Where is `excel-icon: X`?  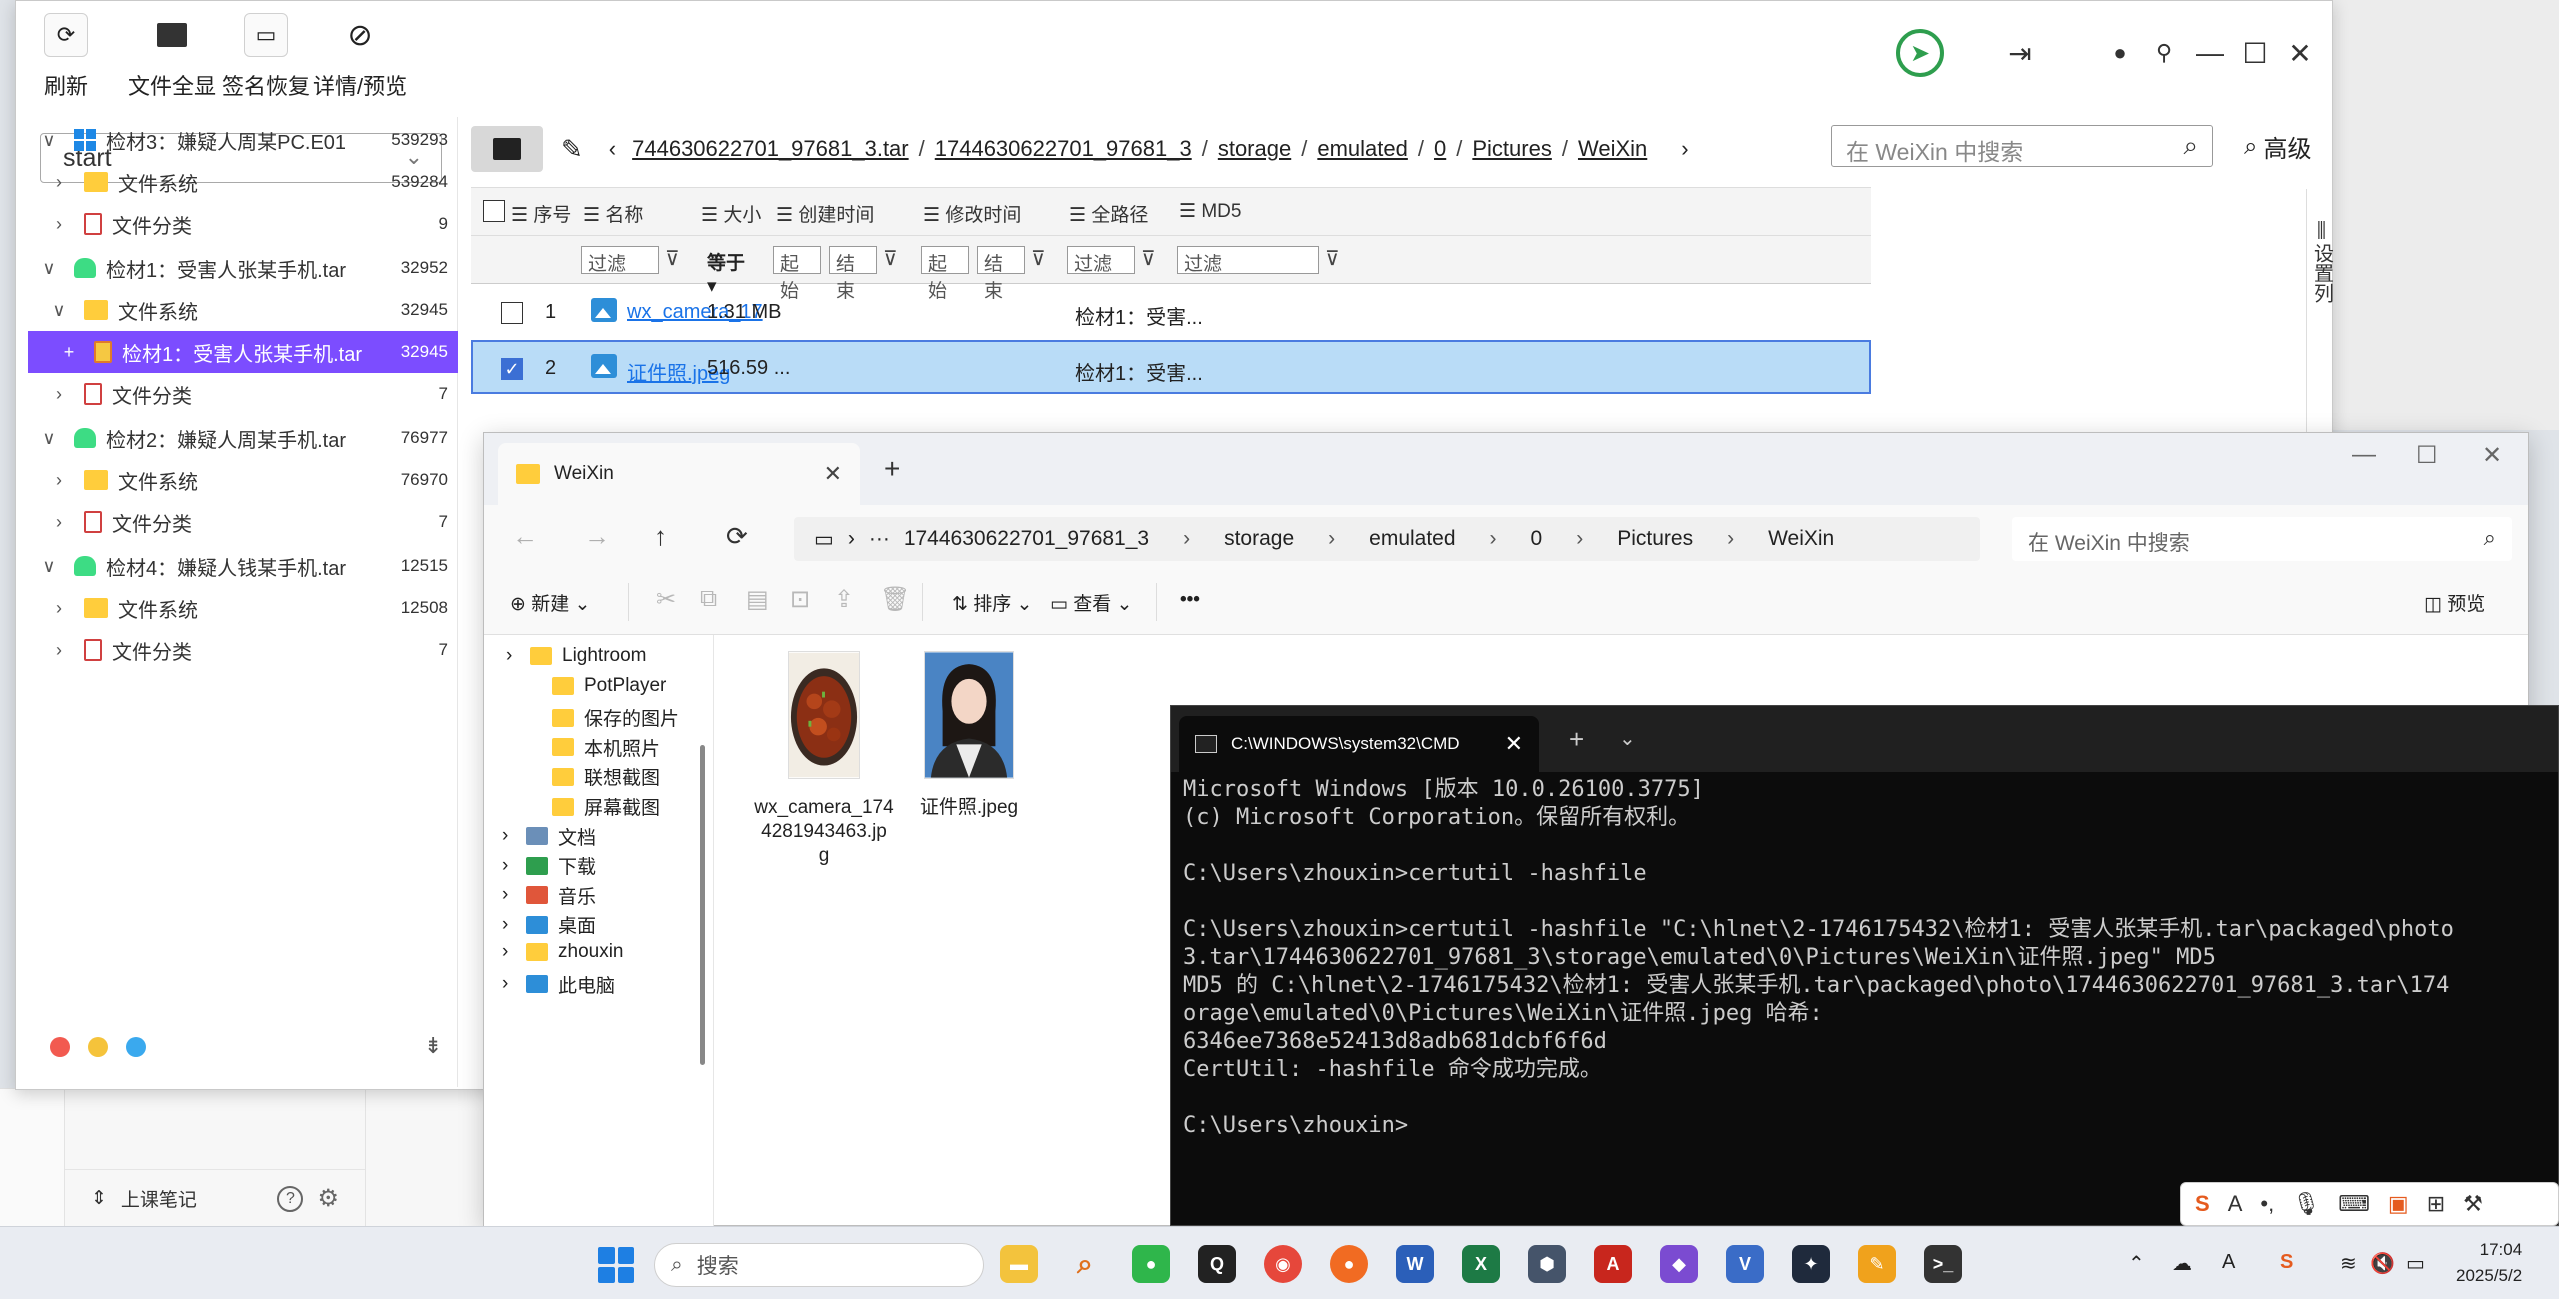
excel-icon: X is located at coordinates (1481, 1264).